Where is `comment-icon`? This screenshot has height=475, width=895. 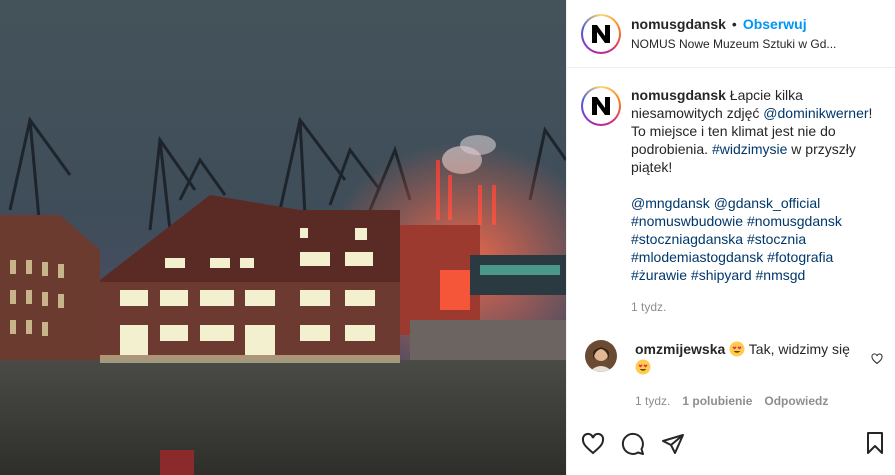
comment-icon is located at coordinates (632, 443).